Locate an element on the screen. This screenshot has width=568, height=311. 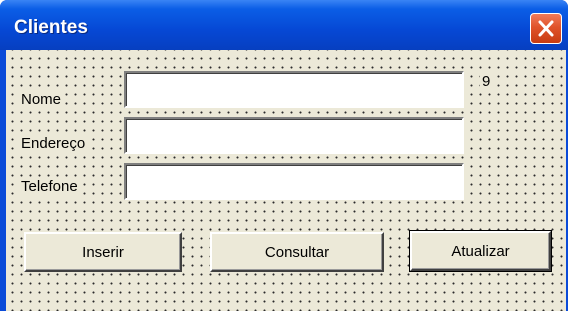
record-counter: 9 is located at coordinates (486, 81).